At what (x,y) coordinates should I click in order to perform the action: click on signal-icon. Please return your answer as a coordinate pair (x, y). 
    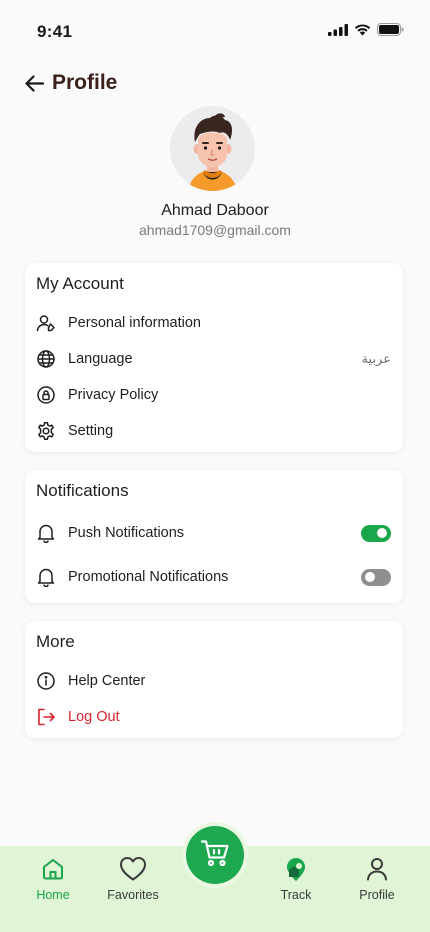
    Looking at the image, I should click on (338, 32).